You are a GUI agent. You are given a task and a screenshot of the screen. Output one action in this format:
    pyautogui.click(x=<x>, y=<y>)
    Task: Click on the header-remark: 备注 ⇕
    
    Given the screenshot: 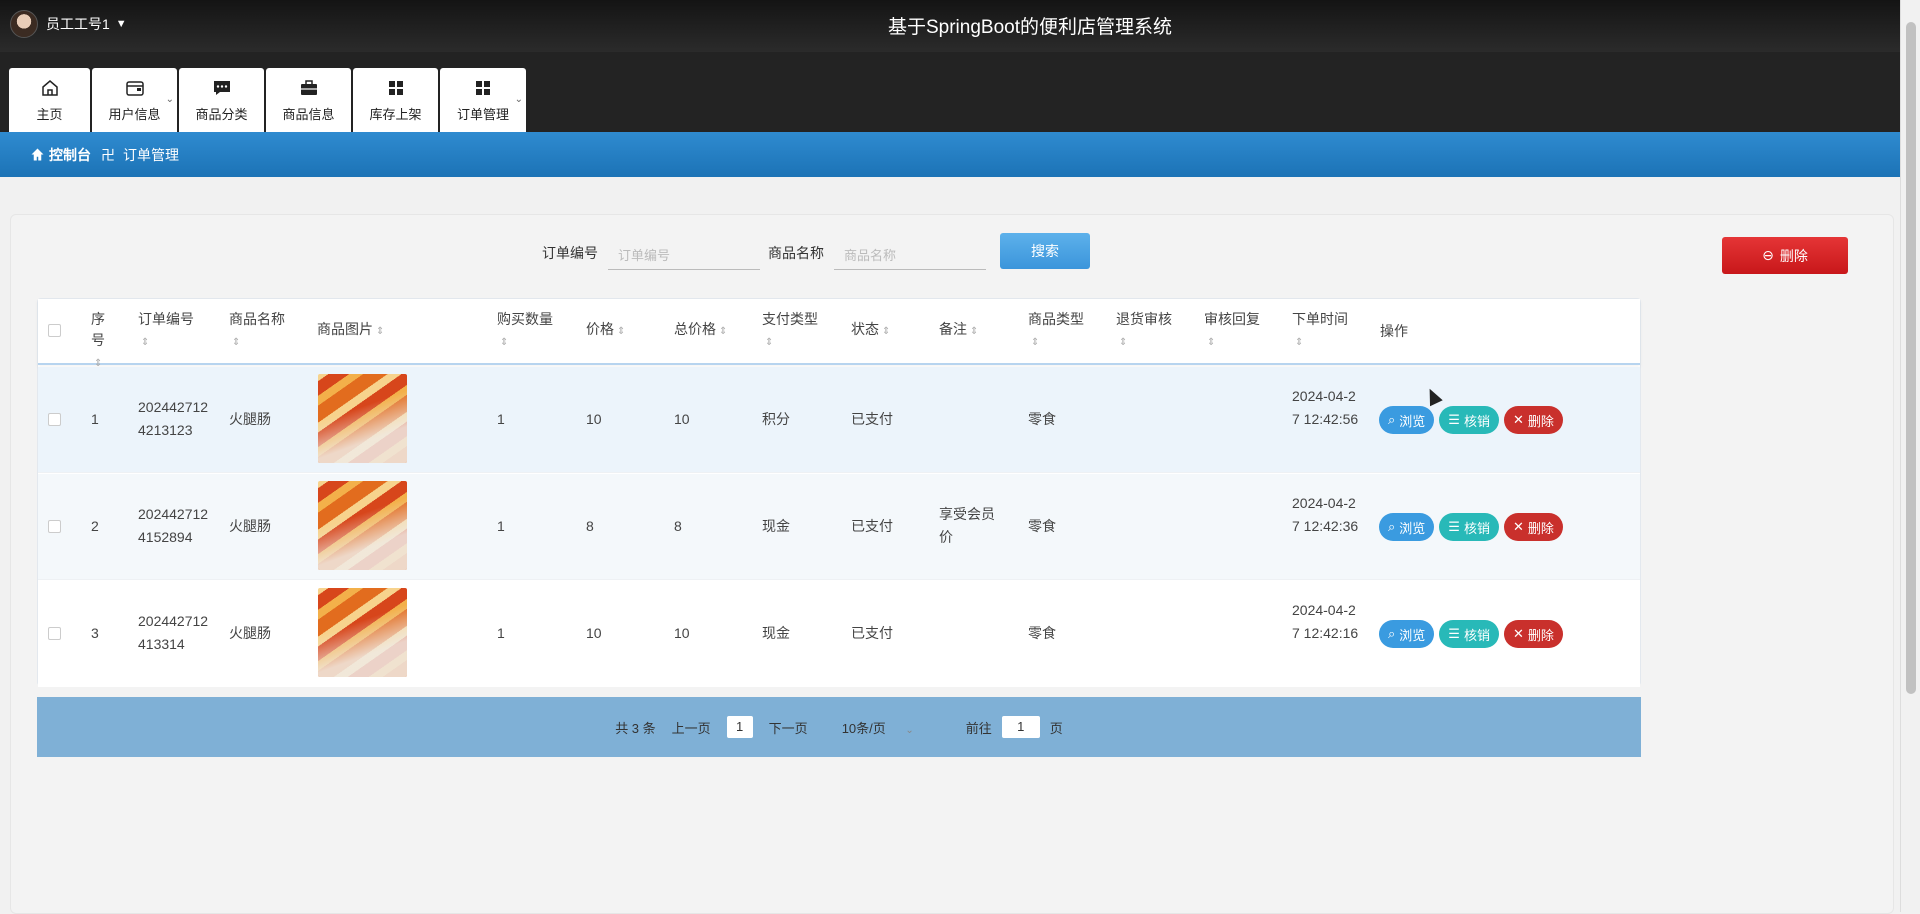 What is the action you would take?
    pyautogui.click(x=958, y=330)
    